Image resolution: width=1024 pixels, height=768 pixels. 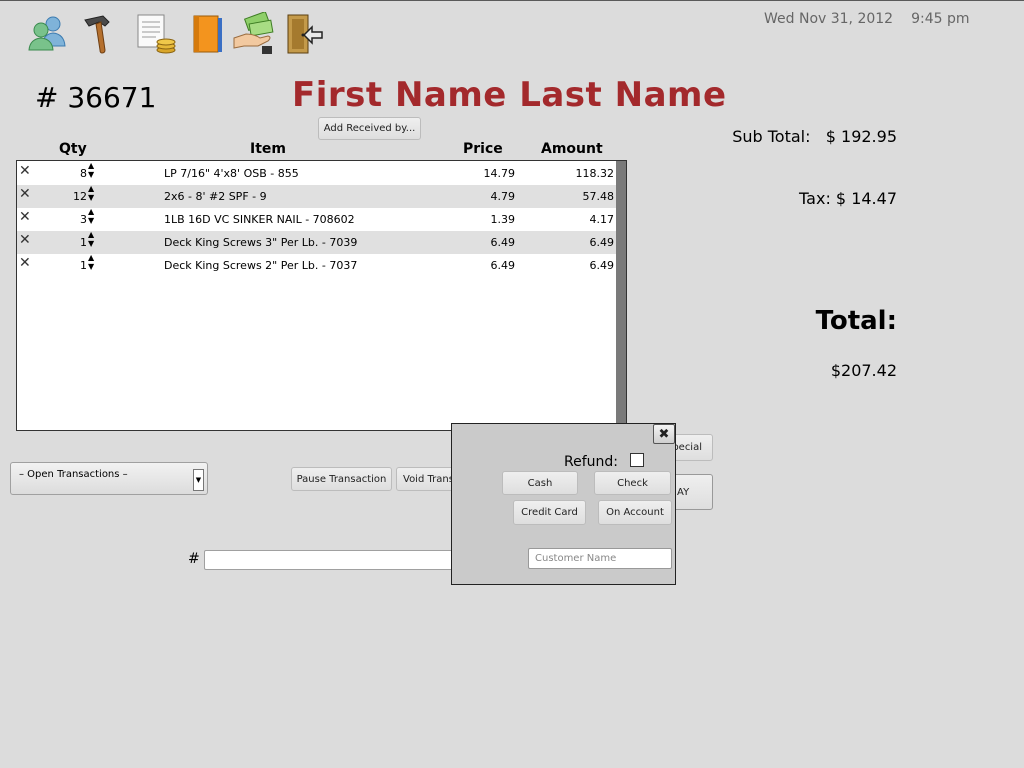 I want to click on exit-door-icon, so click(x=306, y=34).